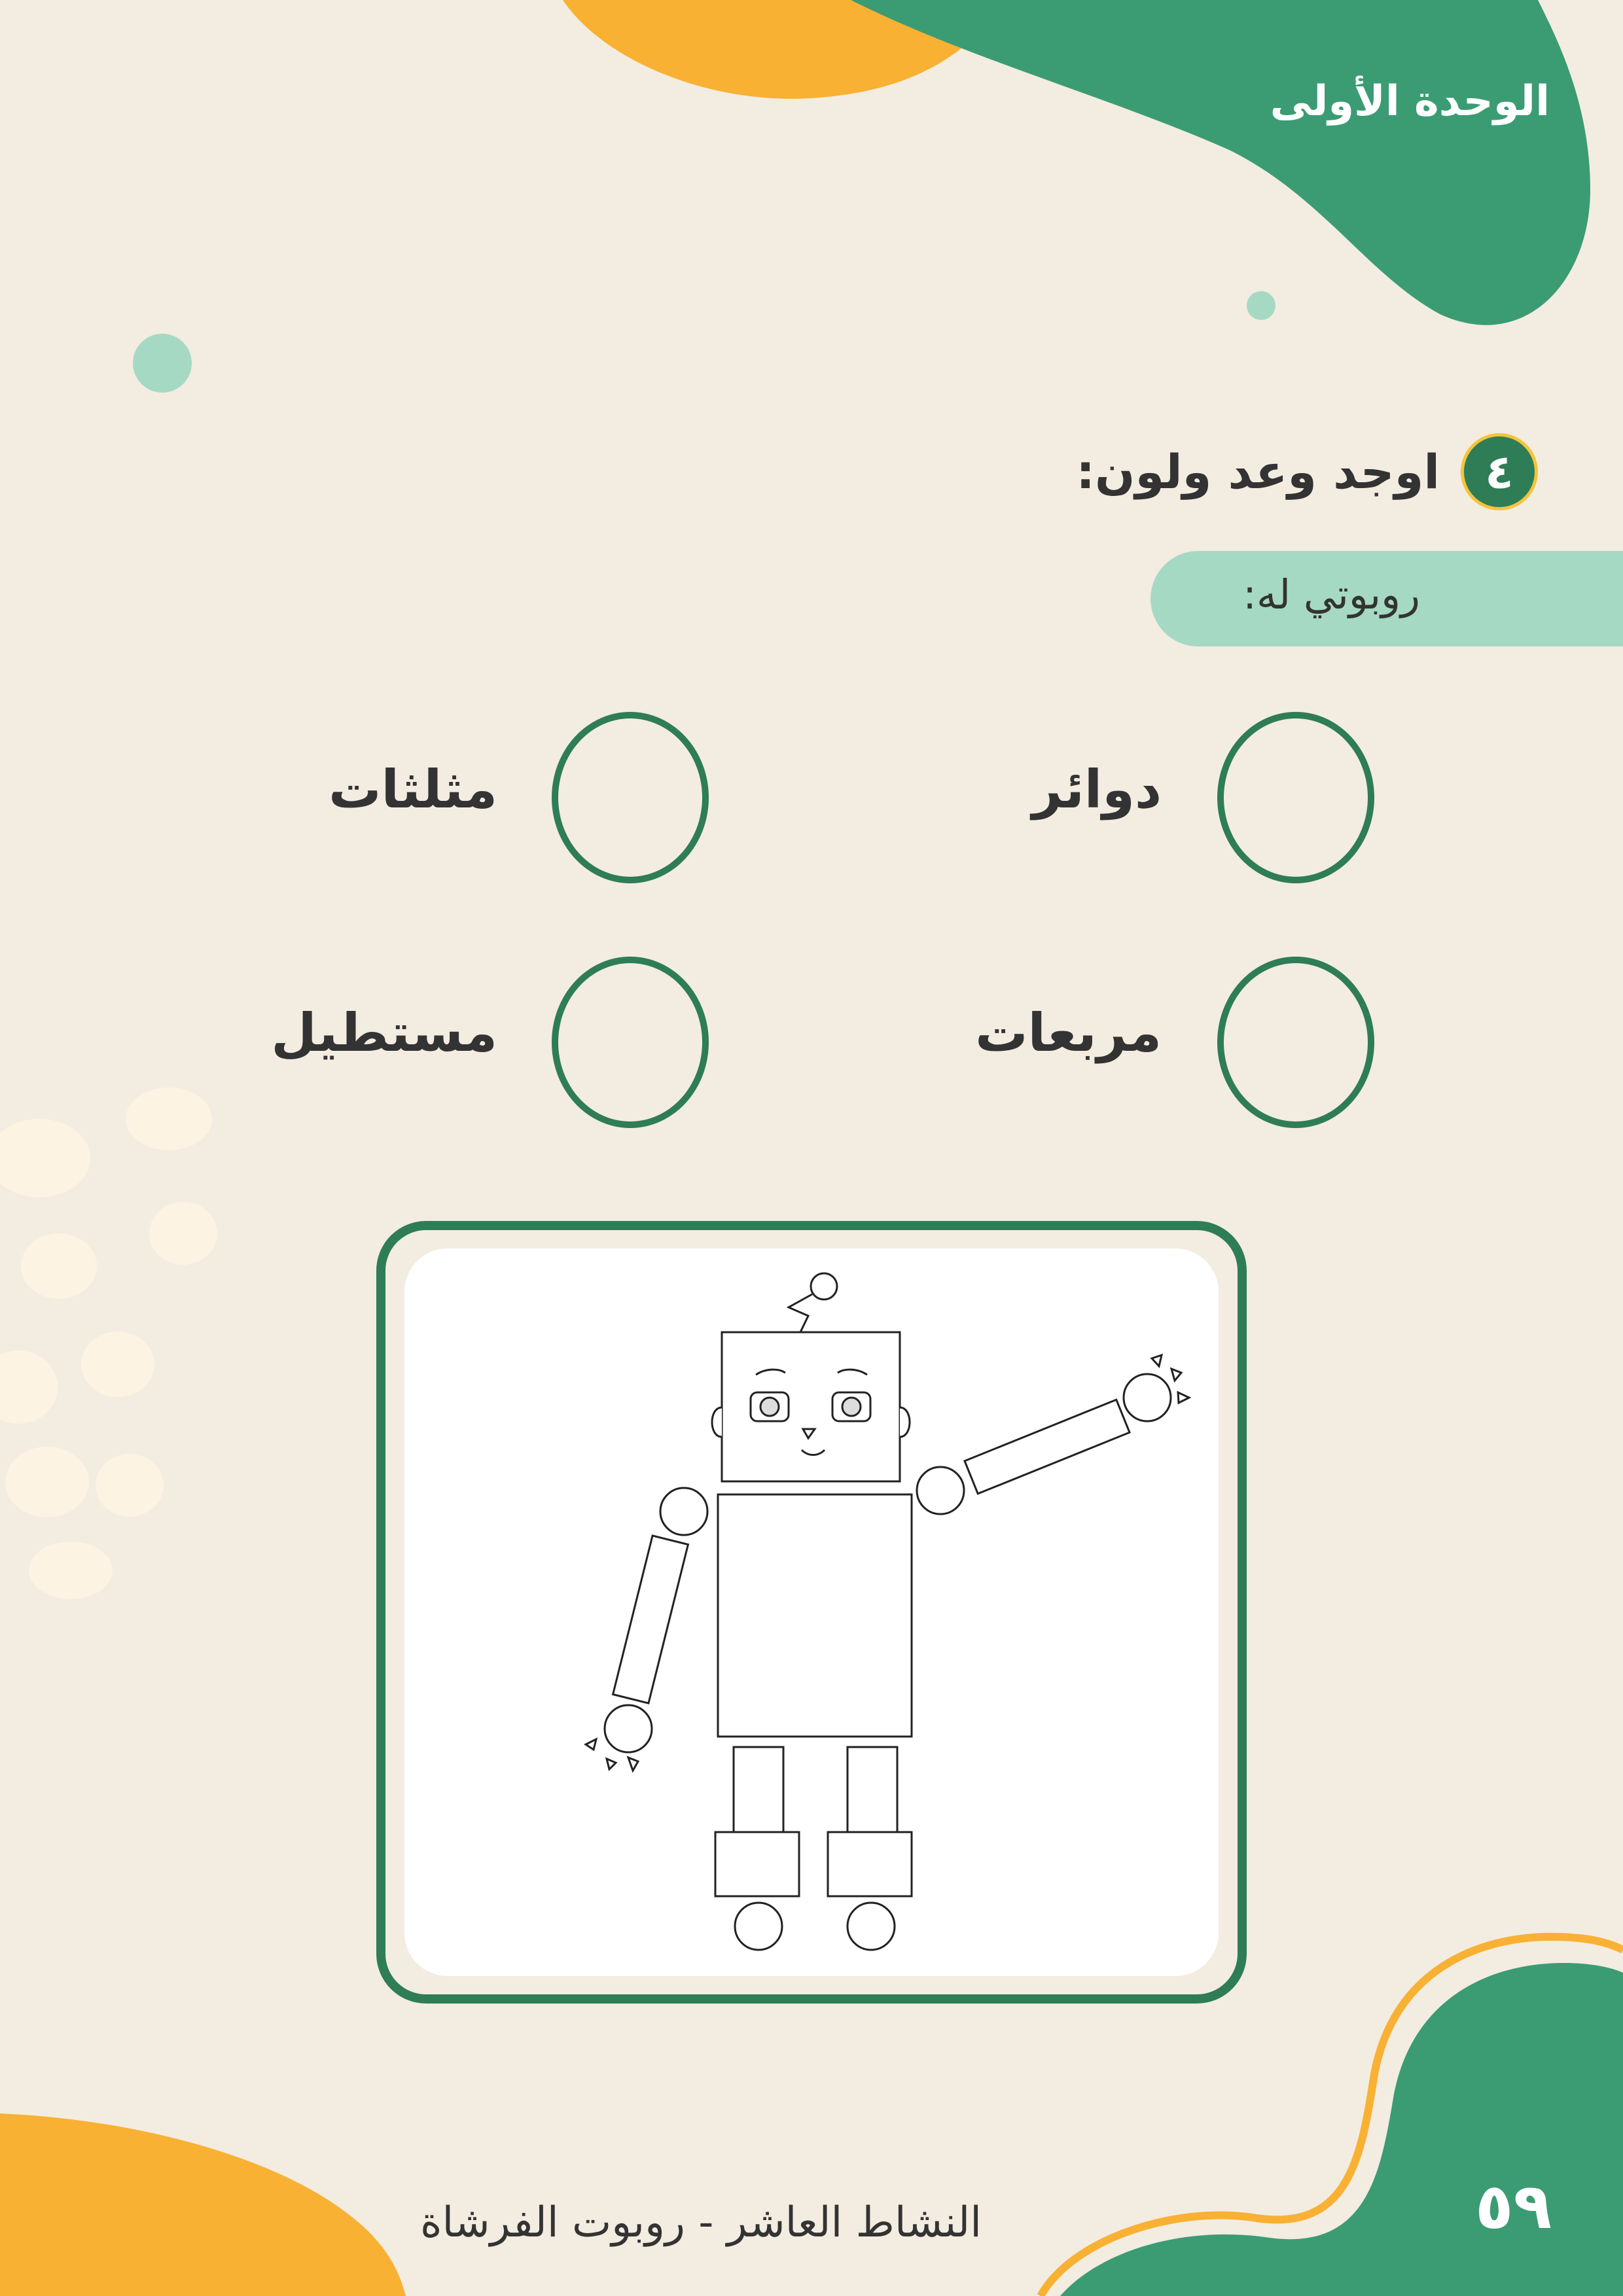 The width and height of the screenshot is (1623, 2296). I want to click on robot-shoulder-right, so click(940, 1491).